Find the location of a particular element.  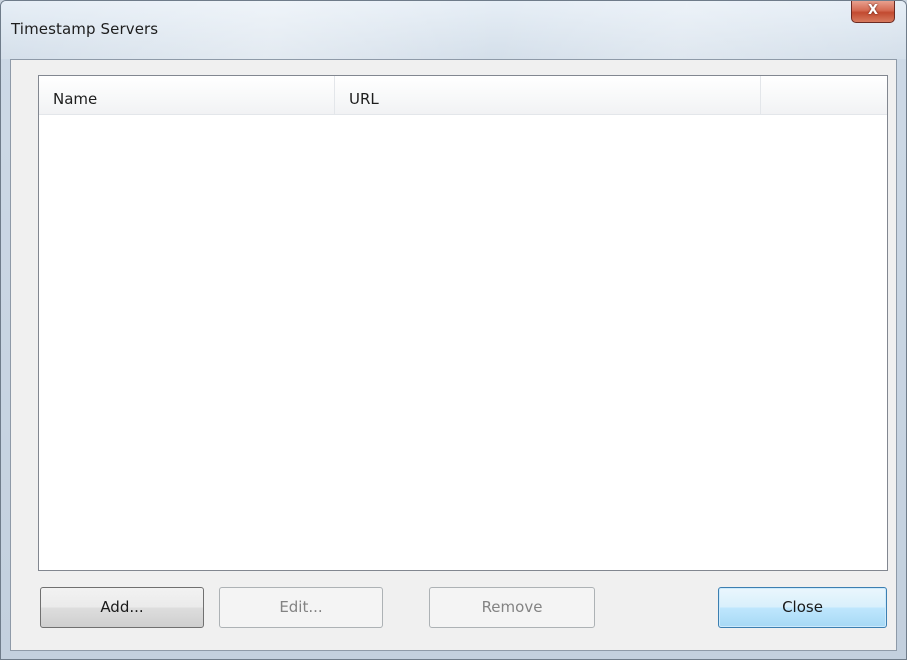

list-header: Name URL is located at coordinates (463, 95).